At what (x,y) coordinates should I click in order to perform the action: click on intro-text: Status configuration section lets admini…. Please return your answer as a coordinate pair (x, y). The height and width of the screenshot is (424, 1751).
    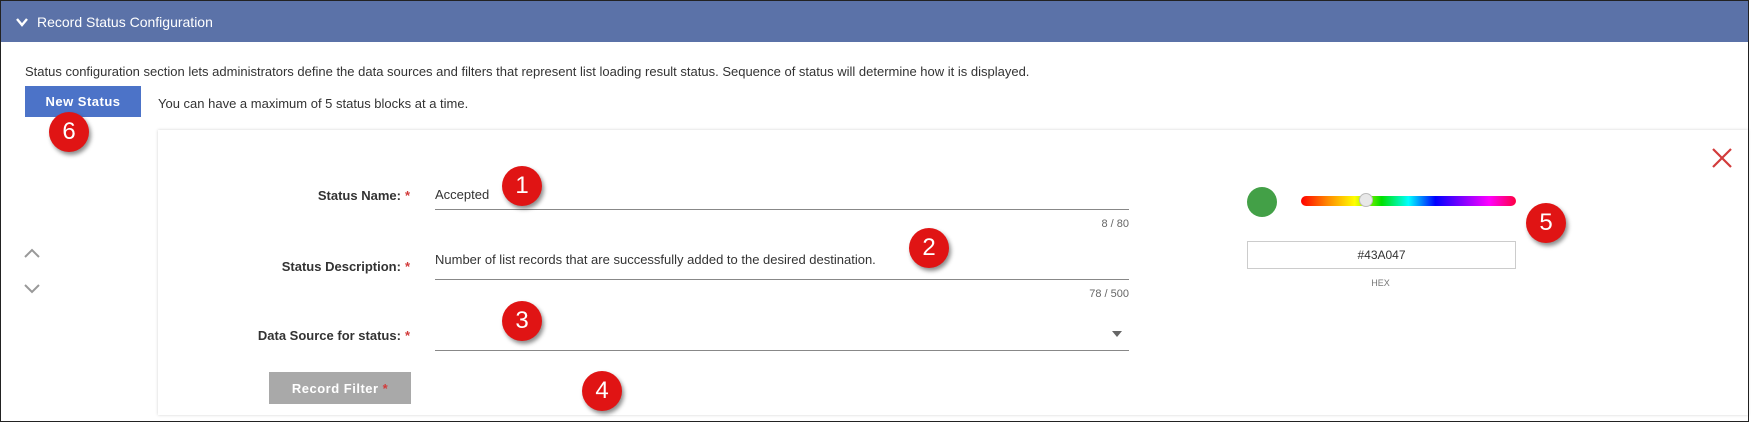
    Looking at the image, I should click on (527, 71).